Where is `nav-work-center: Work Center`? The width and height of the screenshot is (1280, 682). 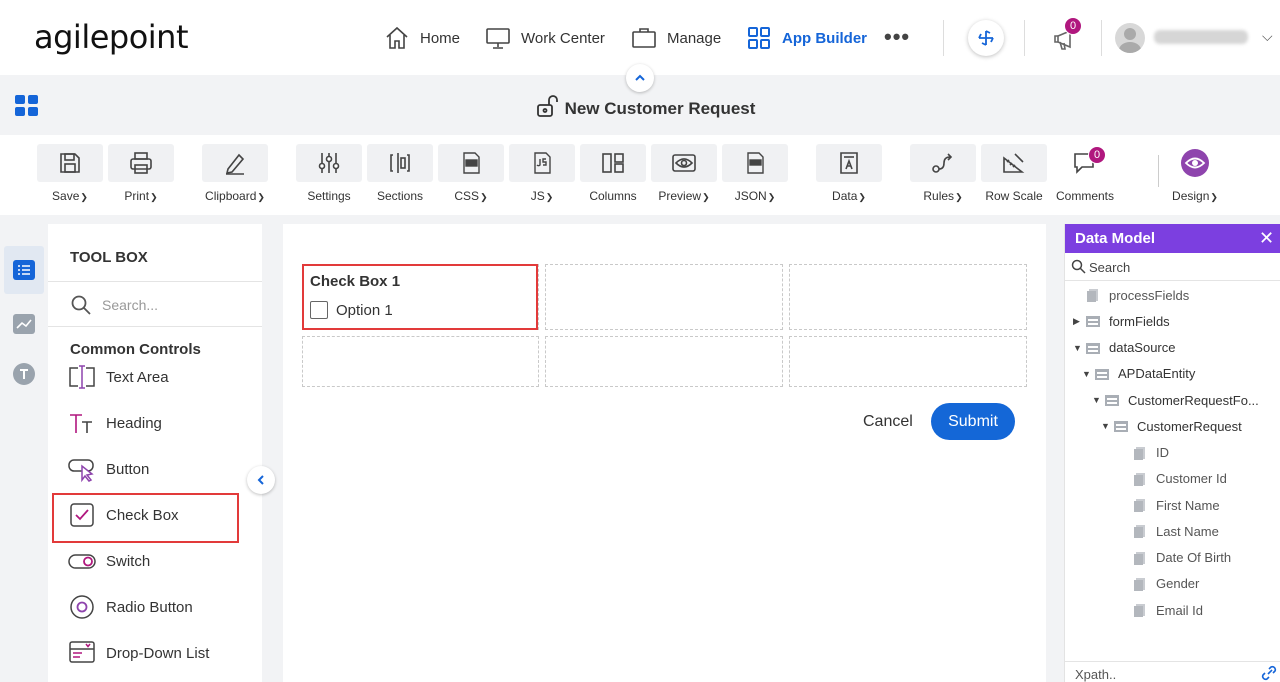
nav-work-center: Work Center is located at coordinates (545, 38).